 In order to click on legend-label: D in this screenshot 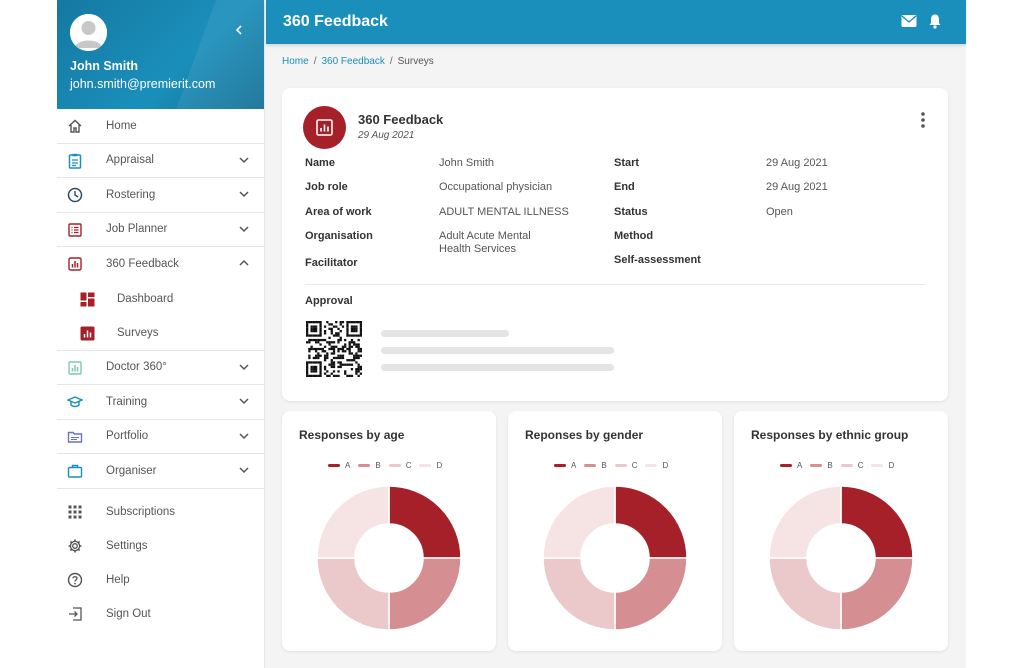, I will do `click(891, 465)`.